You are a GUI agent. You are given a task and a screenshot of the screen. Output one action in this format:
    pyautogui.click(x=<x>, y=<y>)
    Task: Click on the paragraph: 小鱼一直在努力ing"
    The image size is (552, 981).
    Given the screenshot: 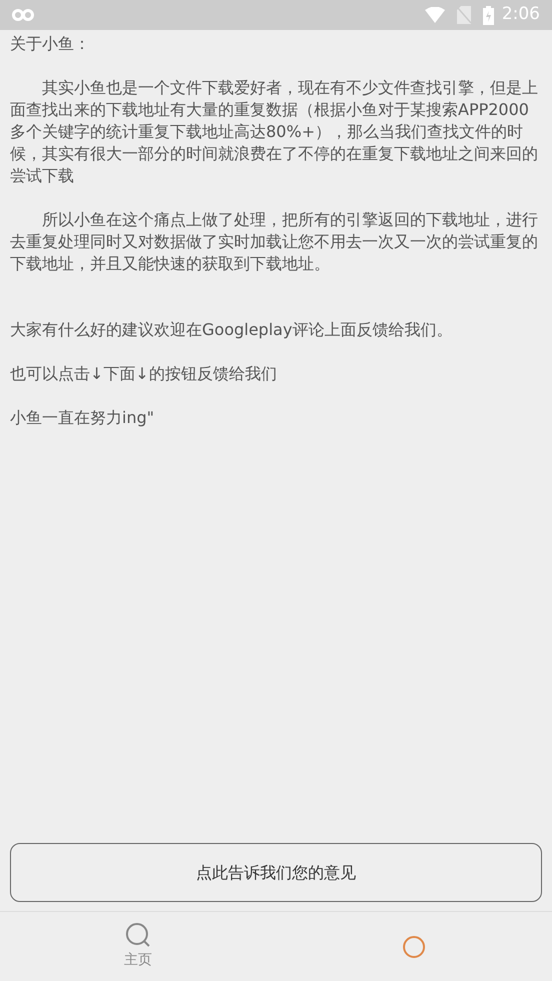 What is the action you would take?
    pyautogui.click(x=83, y=418)
    